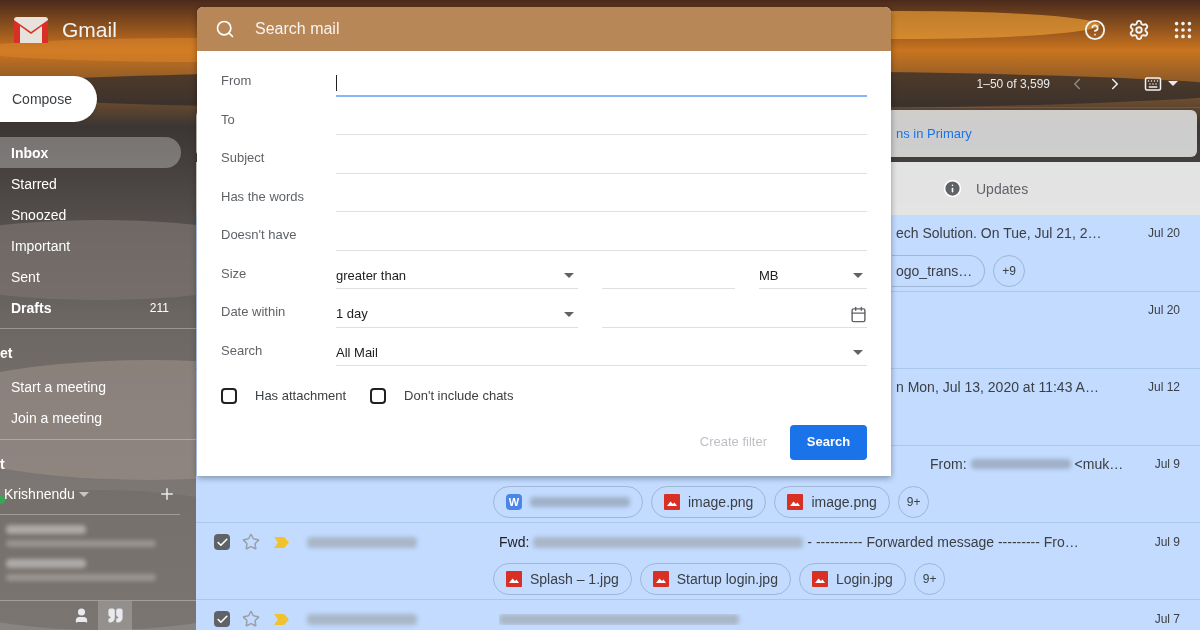 This screenshot has width=1200, height=630. I want to click on field-label: Doesn't have, so click(259, 235).